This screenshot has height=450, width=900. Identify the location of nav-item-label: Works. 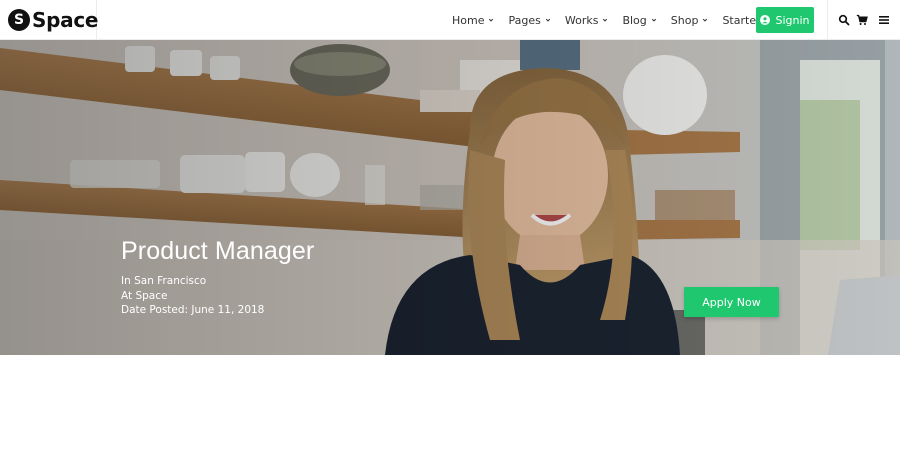
(581, 20).